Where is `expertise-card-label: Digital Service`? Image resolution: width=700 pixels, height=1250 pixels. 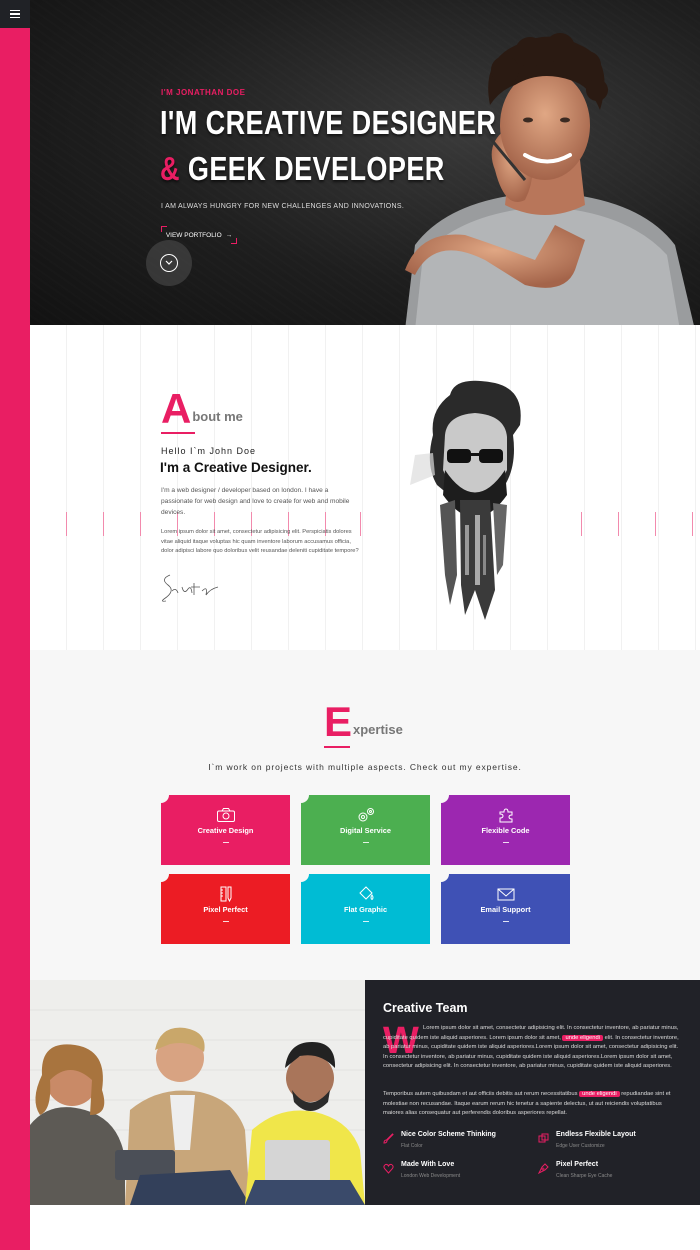
expertise-card-label: Digital Service is located at coordinates (365, 830).